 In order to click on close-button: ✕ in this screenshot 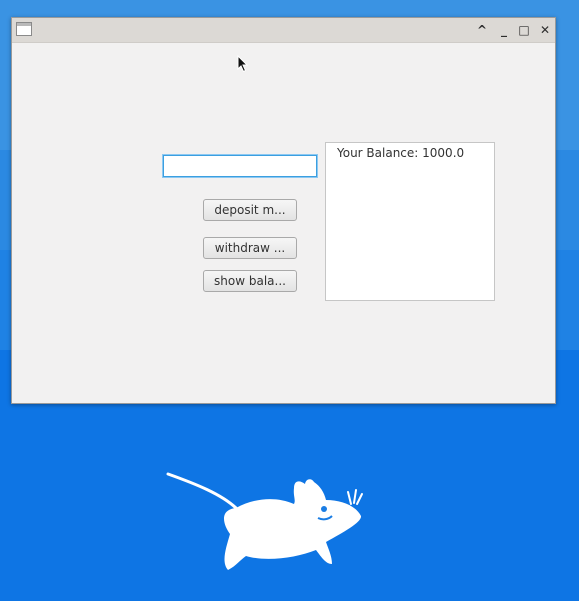, I will do `click(545, 30)`.